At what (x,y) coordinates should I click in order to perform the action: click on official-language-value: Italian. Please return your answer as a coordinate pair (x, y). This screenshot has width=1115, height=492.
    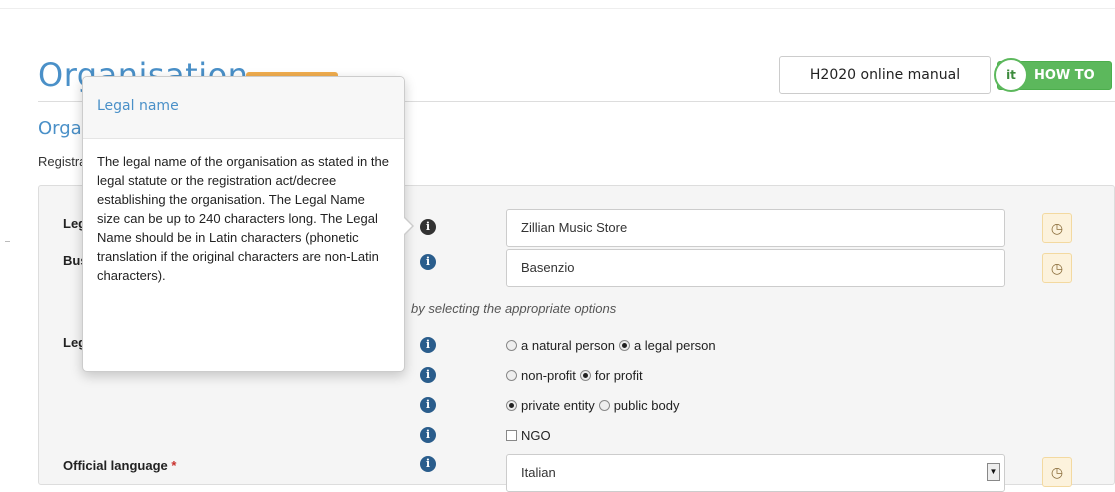
    Looking at the image, I should click on (538, 472).